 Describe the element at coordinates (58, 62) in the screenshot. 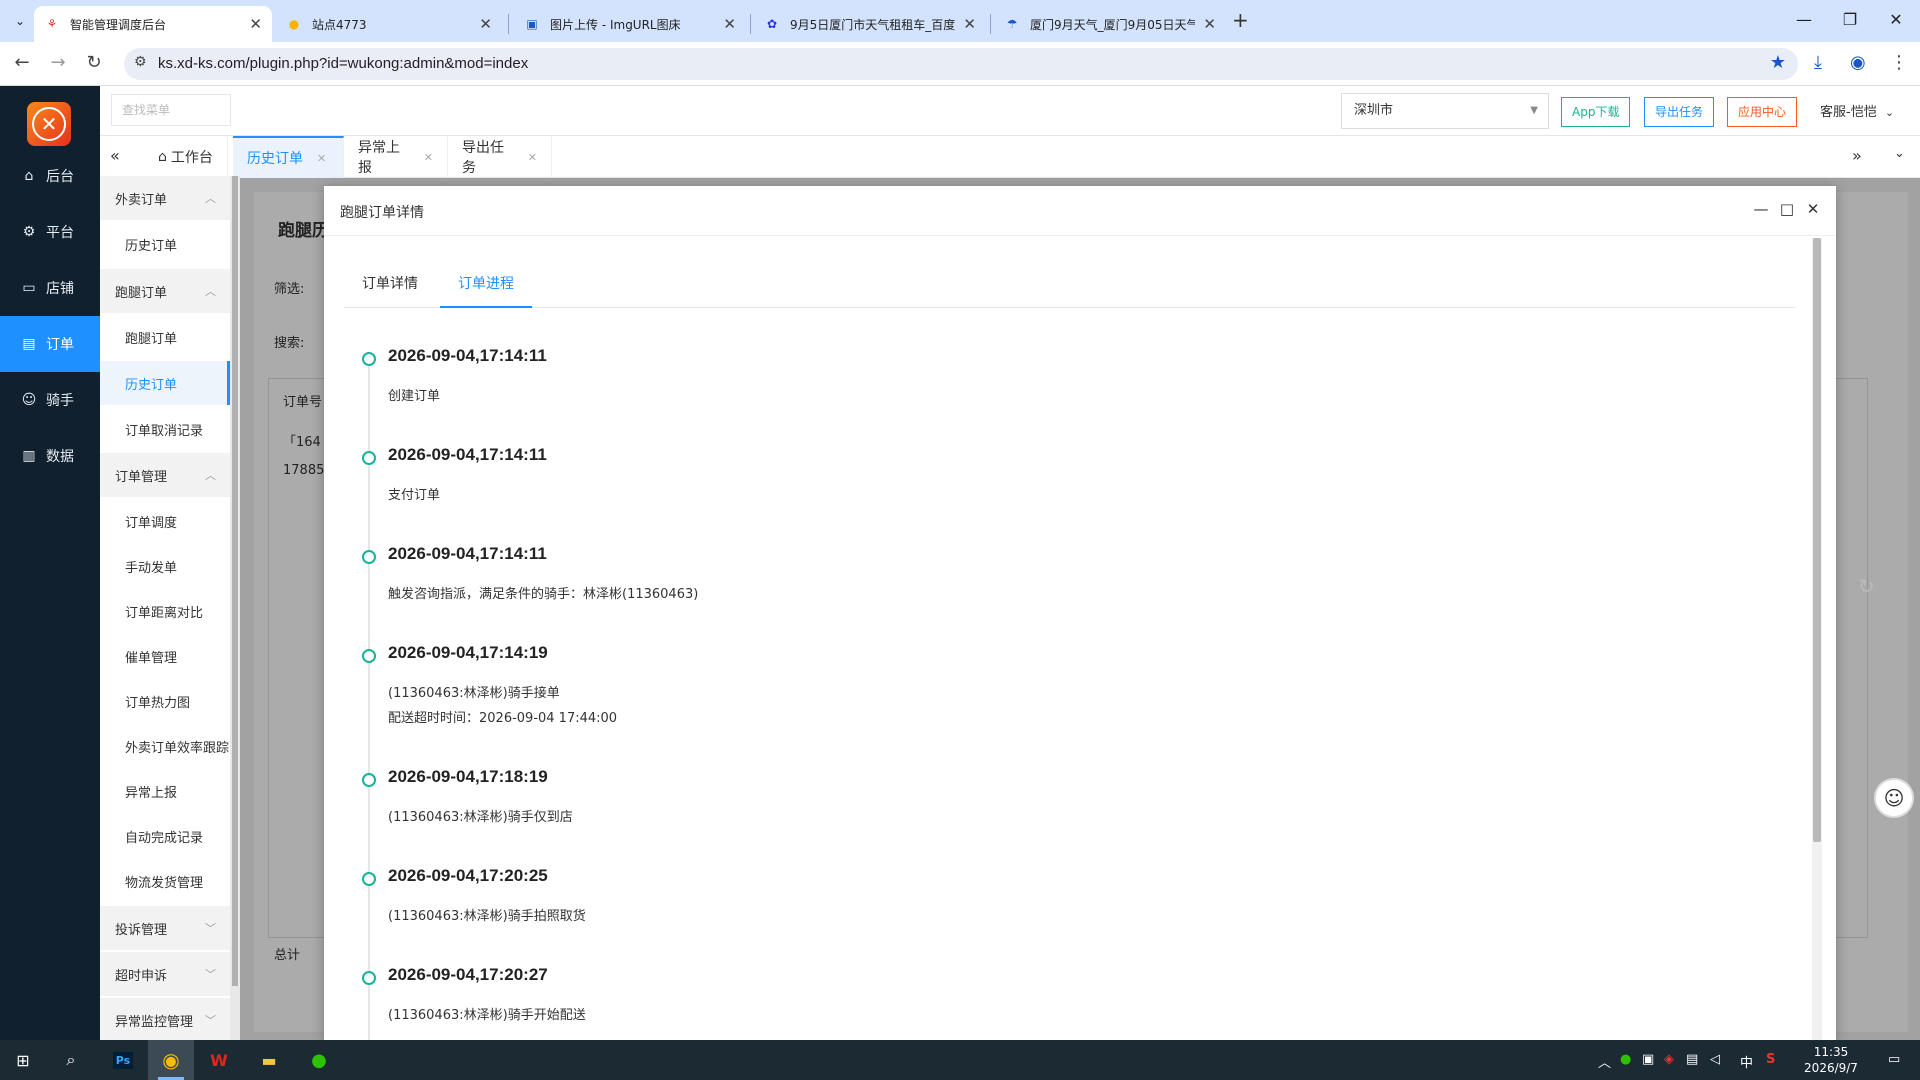

I see `forward-arrow-icon: →` at that location.